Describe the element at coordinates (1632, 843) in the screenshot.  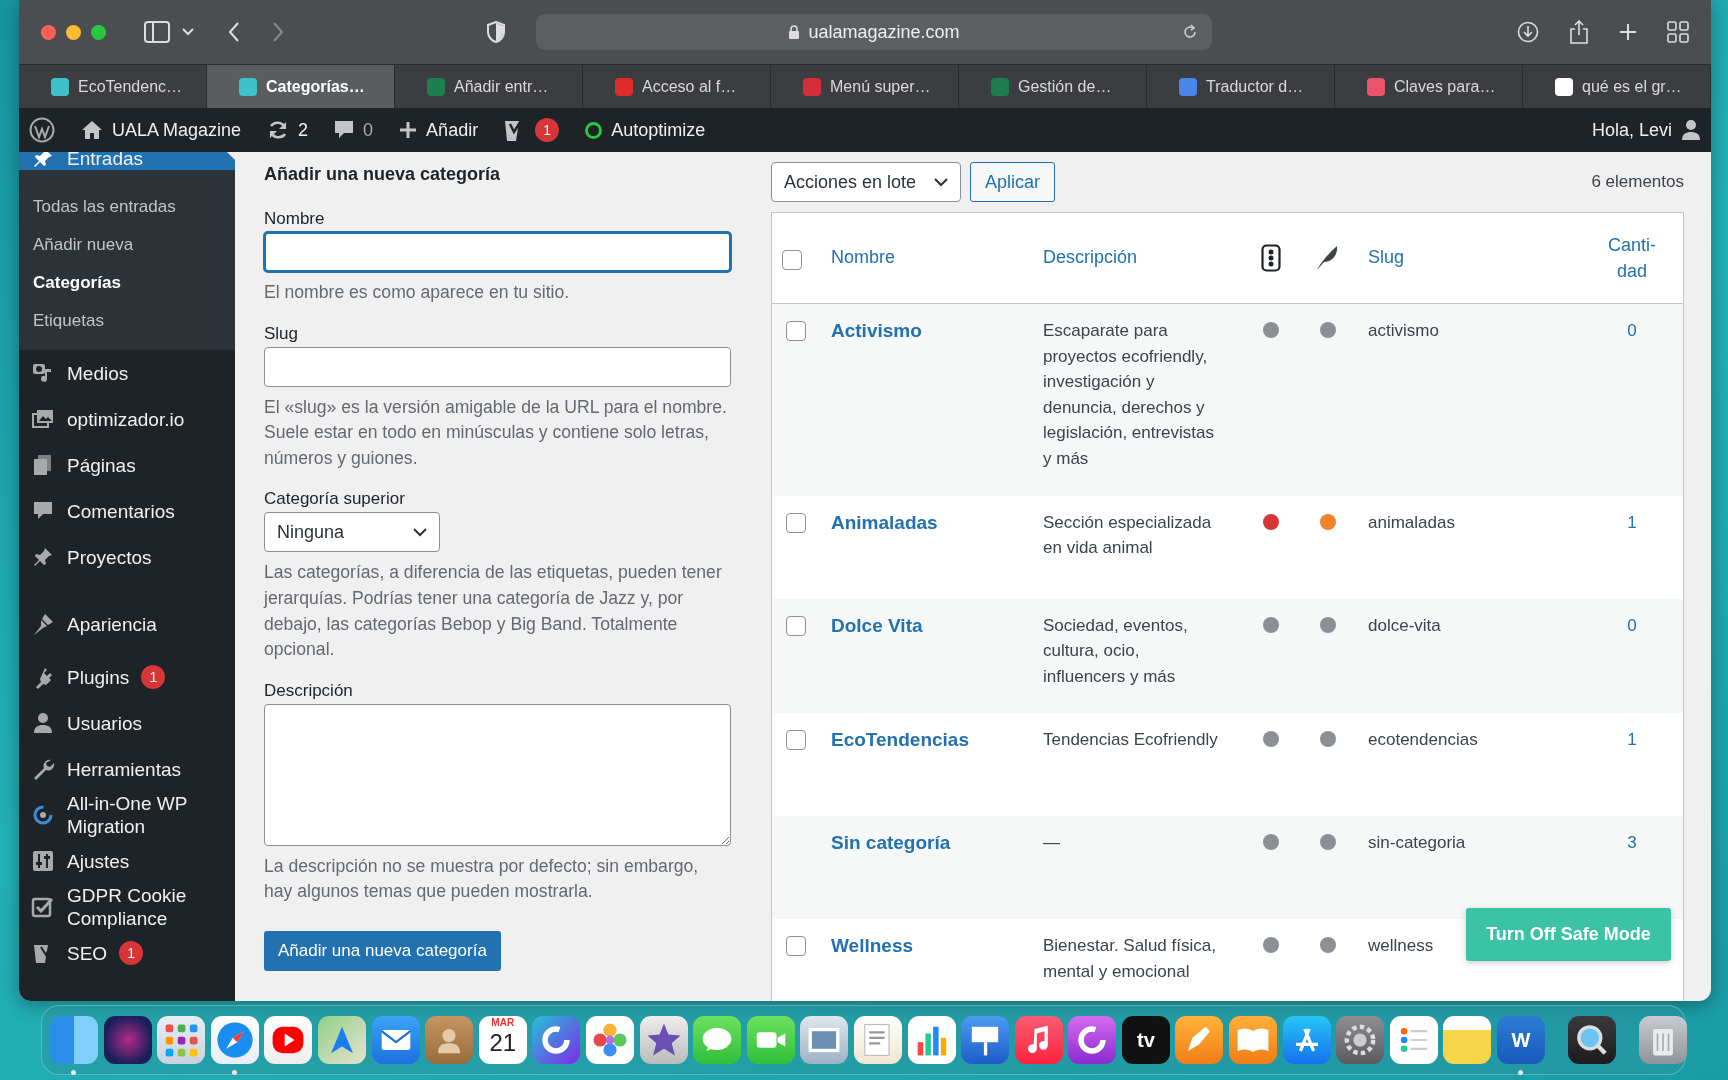
I see `post-count-link: 3` at that location.